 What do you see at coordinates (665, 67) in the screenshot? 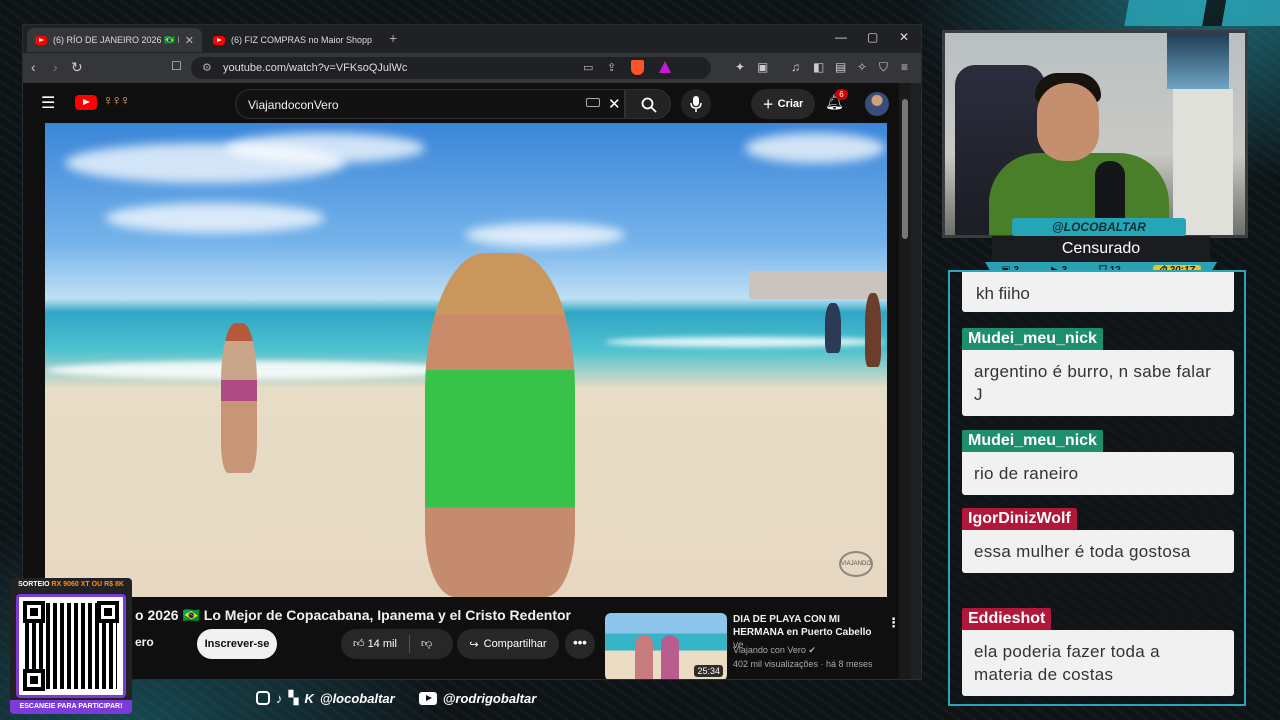
I see `brave-rewards-icon` at bounding box center [665, 67].